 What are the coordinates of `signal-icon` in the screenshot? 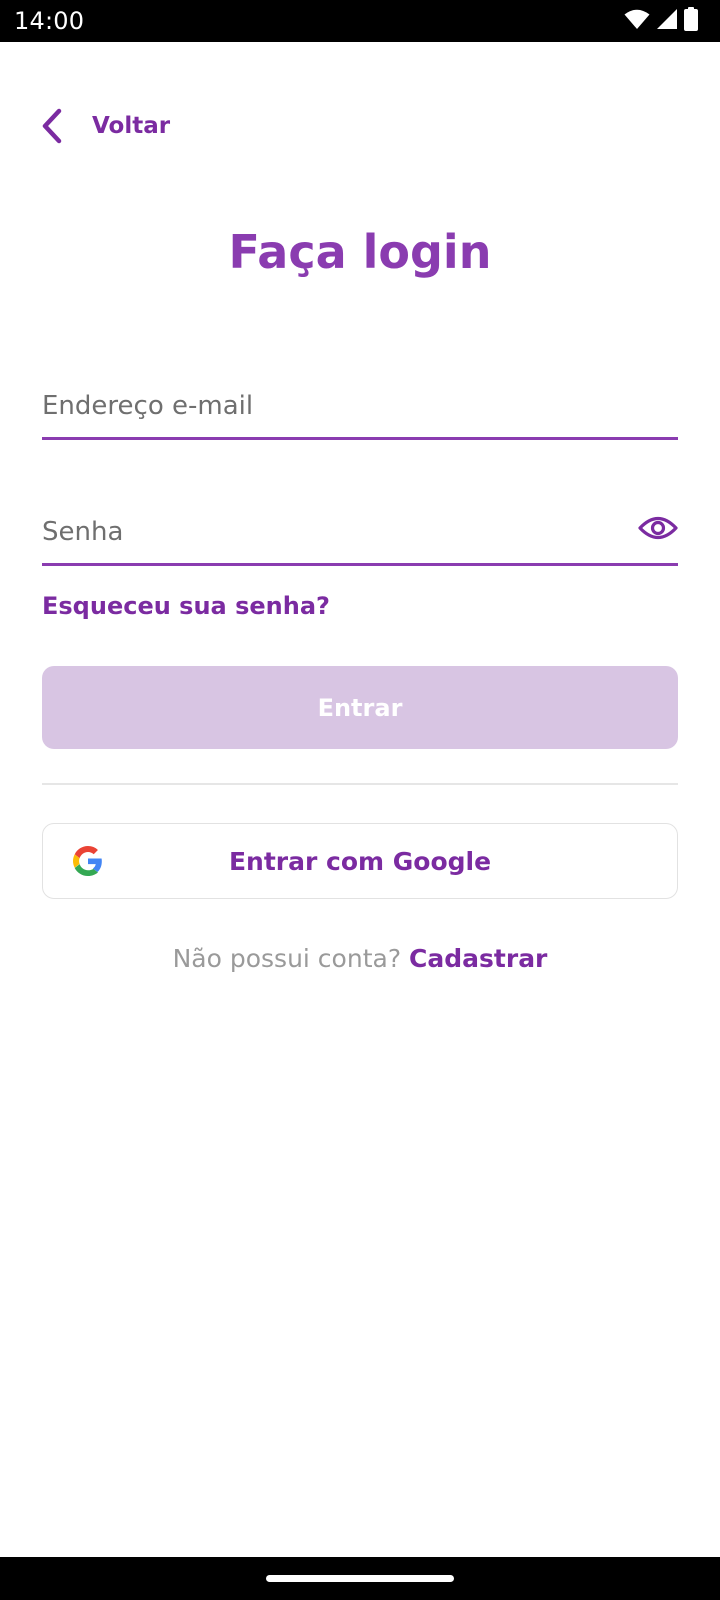 It's located at (667, 21).